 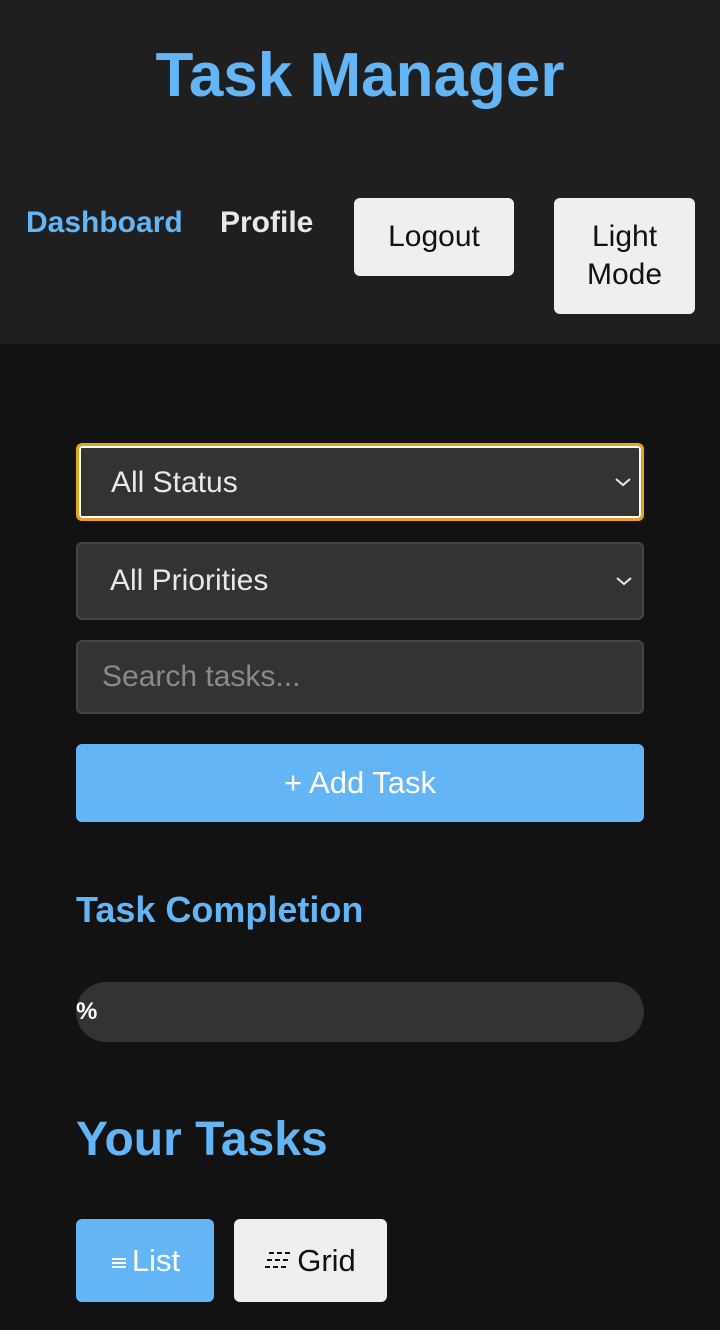 What do you see at coordinates (360, 677) in the screenshot?
I see `search-input` at bounding box center [360, 677].